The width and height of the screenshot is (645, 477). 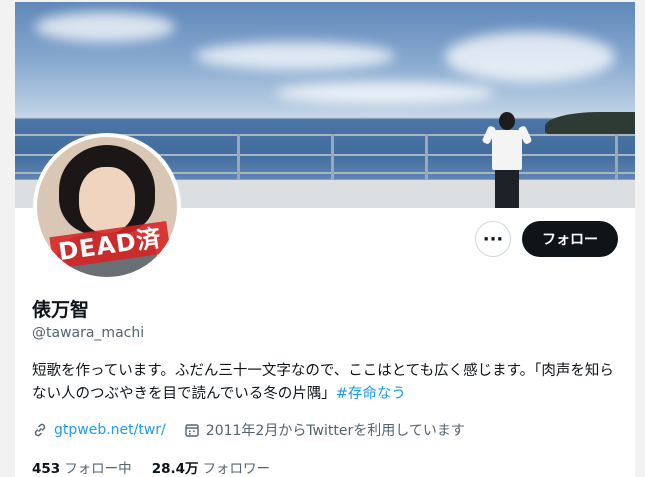 I want to click on joined-item: 2011年2月からTwitterを利用しています, so click(x=324, y=430).